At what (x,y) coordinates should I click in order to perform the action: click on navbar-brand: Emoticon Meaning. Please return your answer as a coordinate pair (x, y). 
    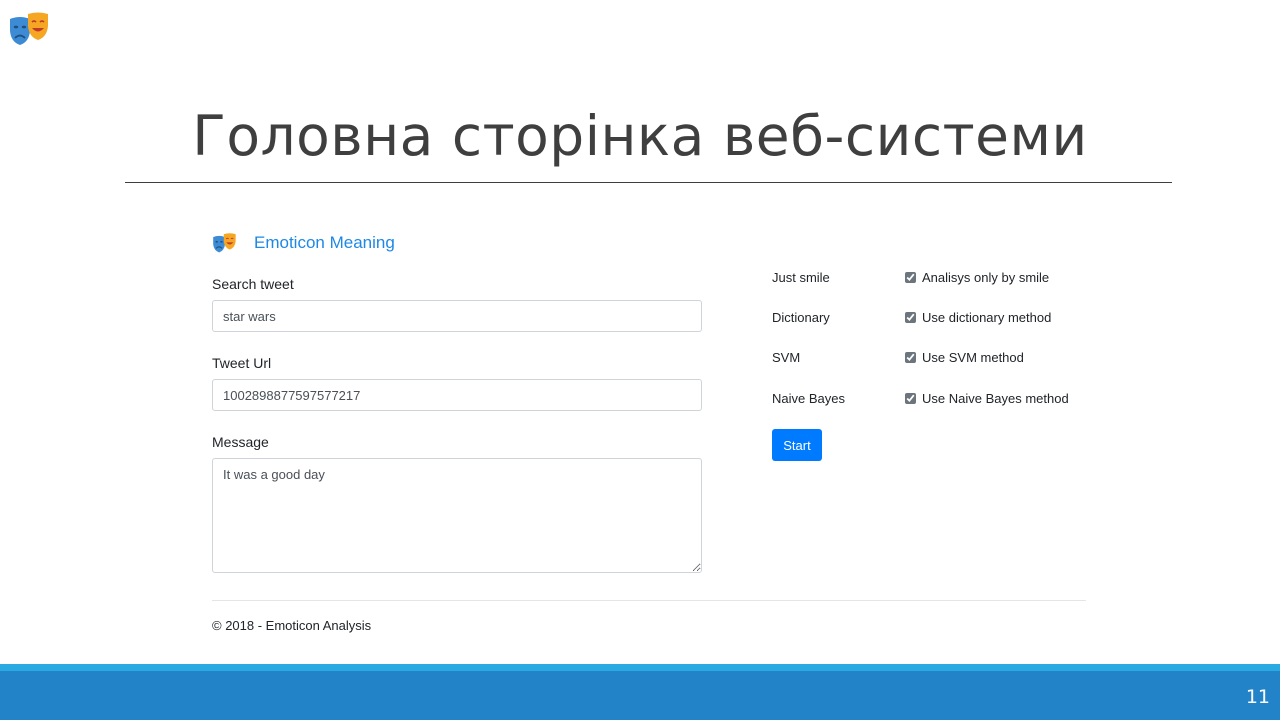
    Looking at the image, I should click on (303, 243).